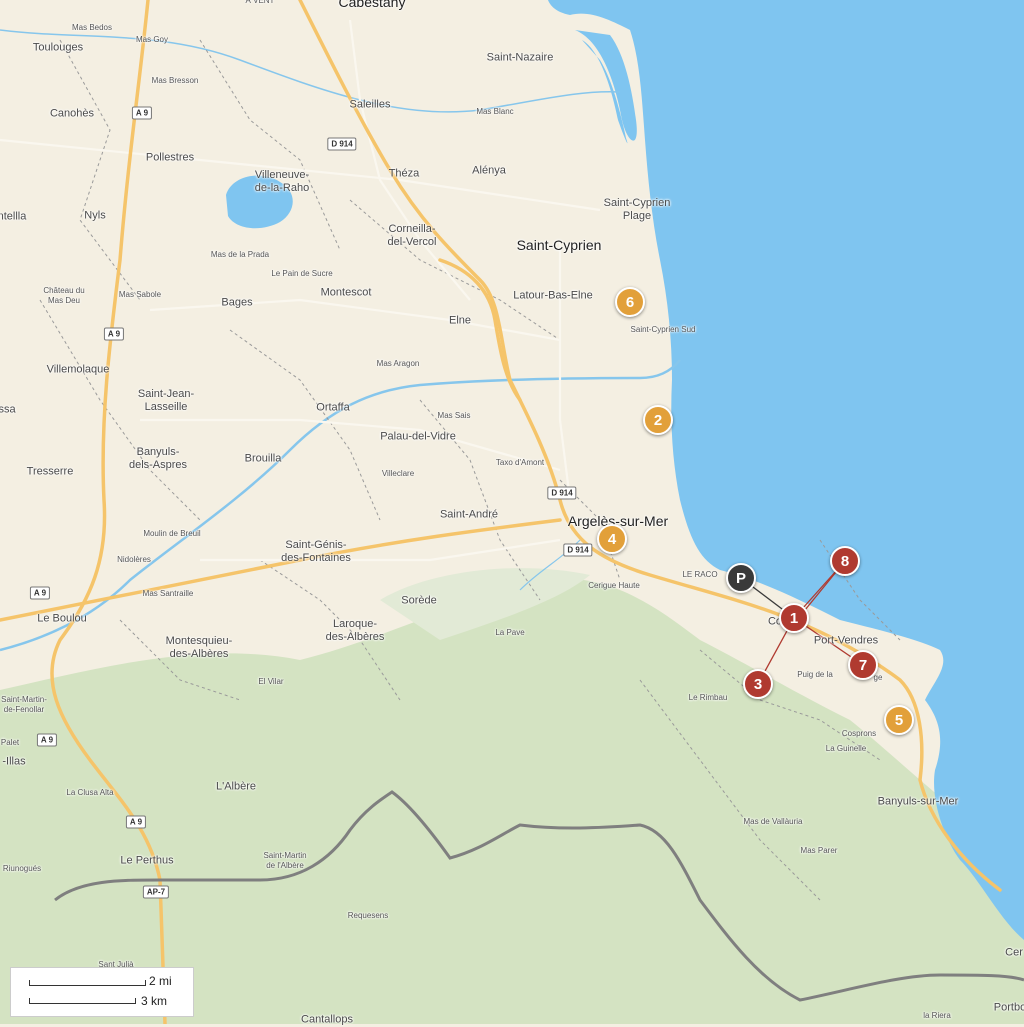 The height and width of the screenshot is (1027, 1024). Describe the element at coordinates (460, 320) in the screenshot. I see `place-label: Elne` at that location.